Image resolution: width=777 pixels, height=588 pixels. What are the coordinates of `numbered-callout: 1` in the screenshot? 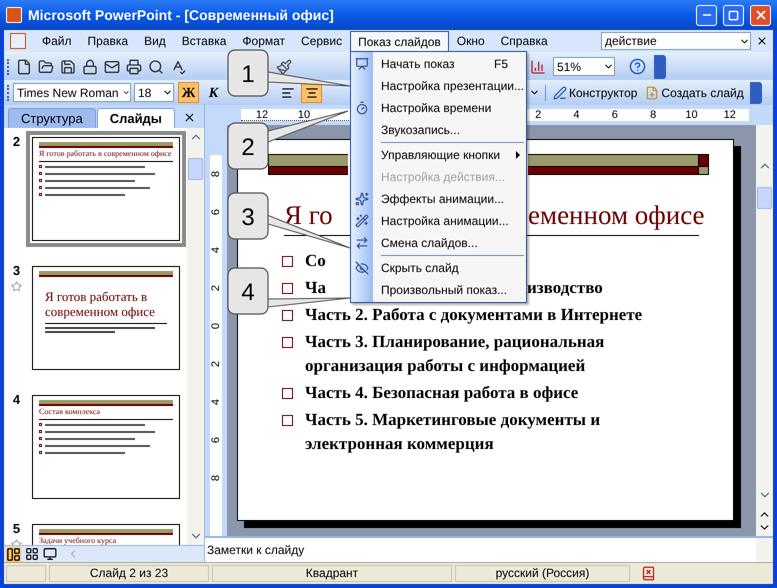 It's located at (288, 73).